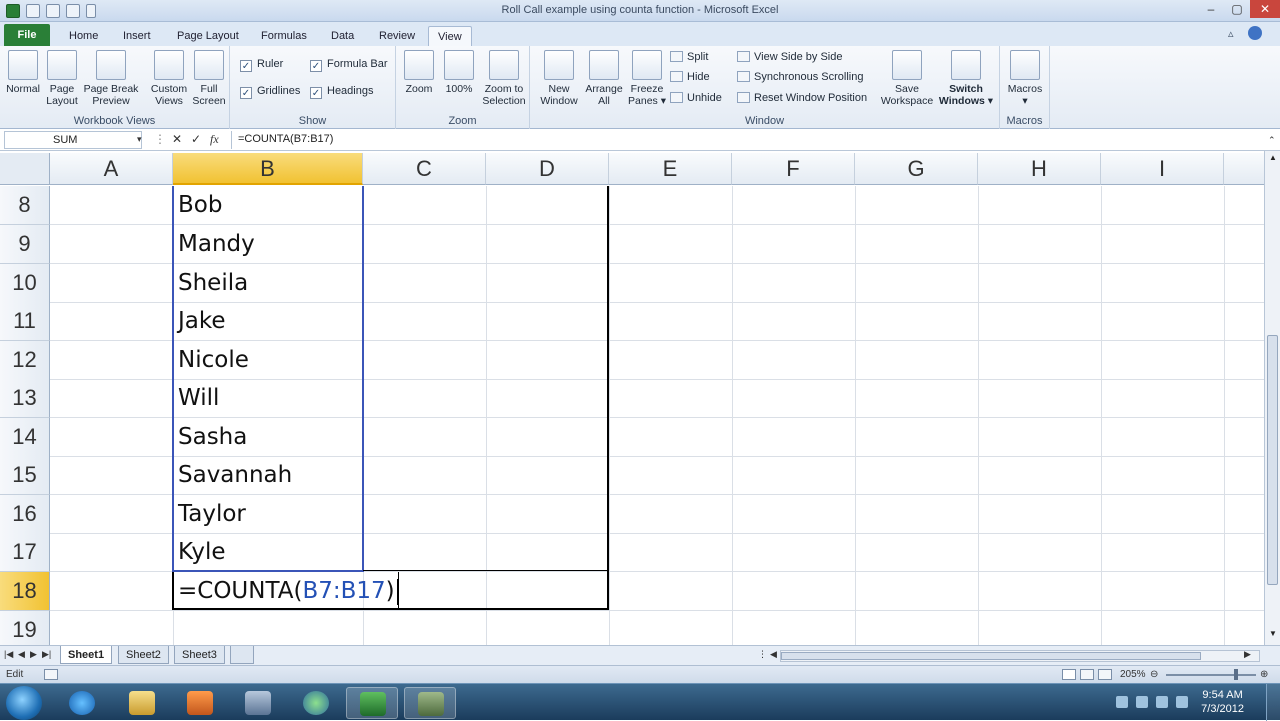 This screenshot has width=1280, height=721. Describe the element at coordinates (8, 654) in the screenshot. I see `first-sheet-icon: |◀` at that location.